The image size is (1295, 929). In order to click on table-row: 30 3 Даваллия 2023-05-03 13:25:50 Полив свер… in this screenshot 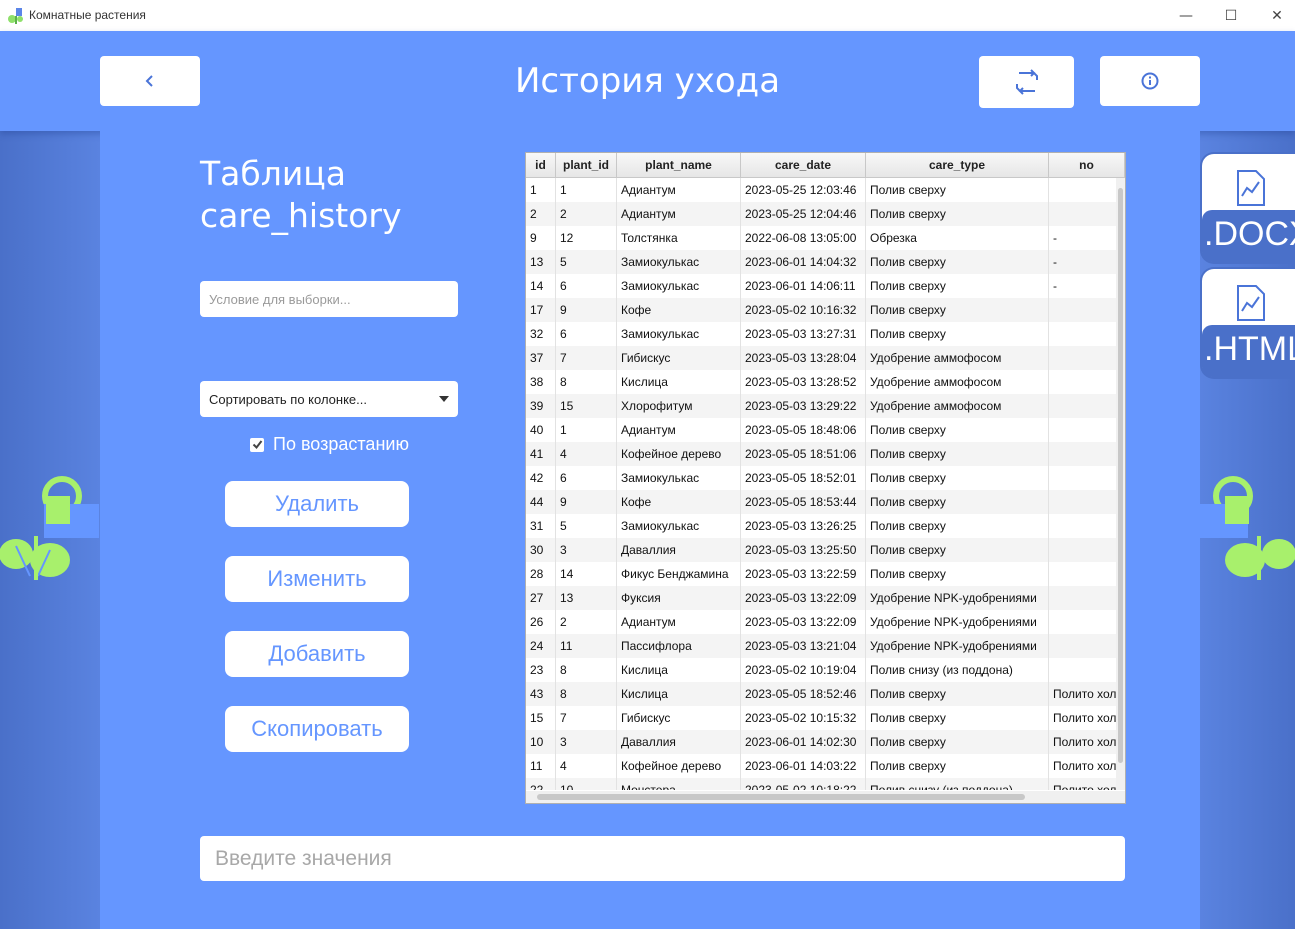, I will do `click(821, 550)`.